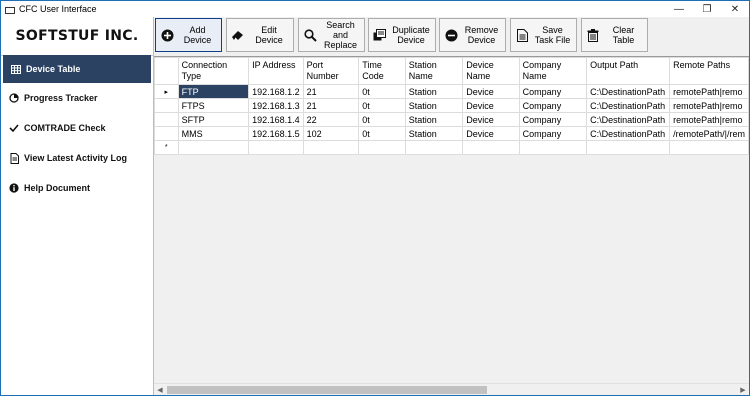 This screenshot has height=396, width=750. I want to click on column-header: Company Name, so click(553, 71).